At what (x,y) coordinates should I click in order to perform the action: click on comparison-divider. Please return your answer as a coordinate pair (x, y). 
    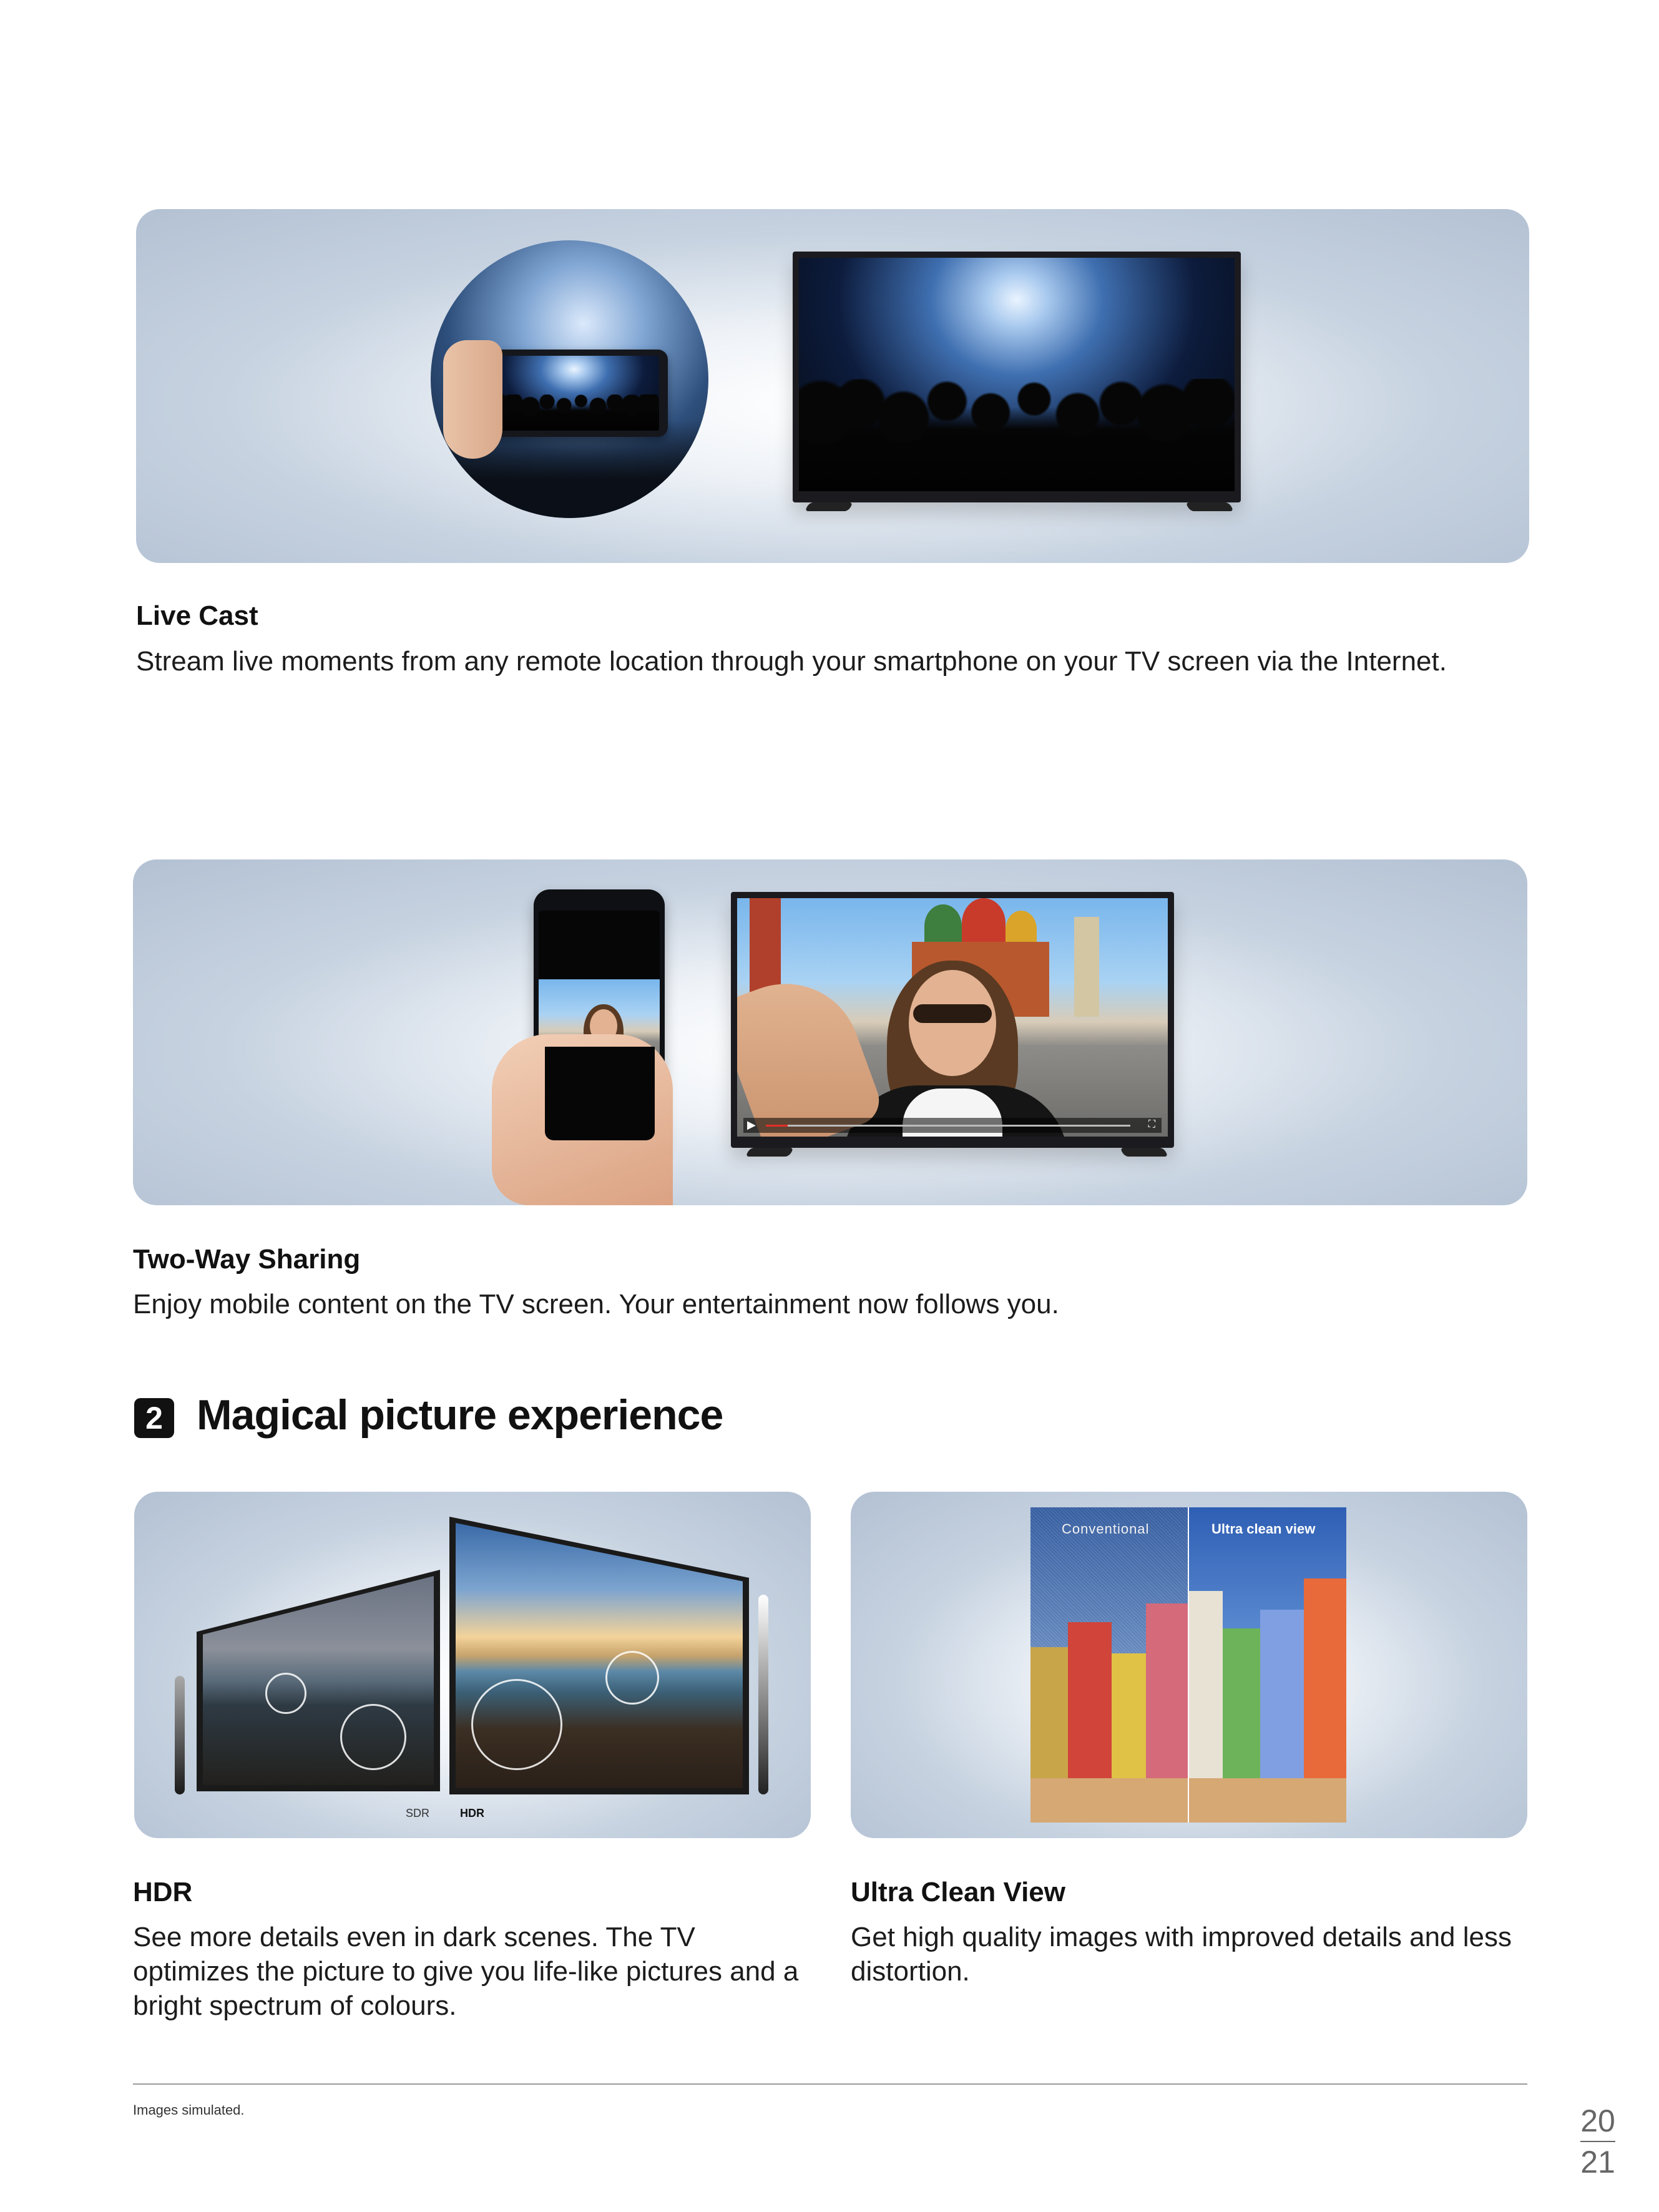
    Looking at the image, I should click on (1188, 1665).